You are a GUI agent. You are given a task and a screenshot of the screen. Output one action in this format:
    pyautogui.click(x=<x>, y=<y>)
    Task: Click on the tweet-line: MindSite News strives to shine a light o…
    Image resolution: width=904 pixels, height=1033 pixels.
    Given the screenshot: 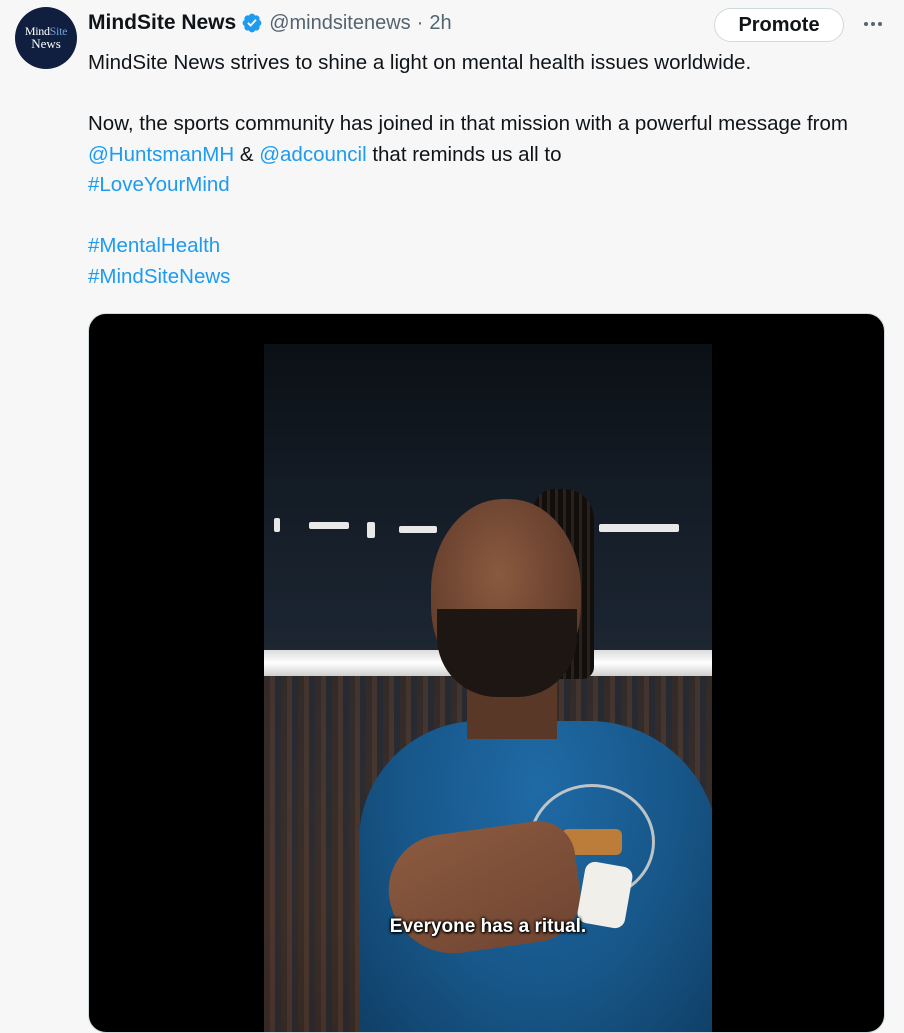 What is the action you would take?
    pyautogui.click(x=420, y=62)
    